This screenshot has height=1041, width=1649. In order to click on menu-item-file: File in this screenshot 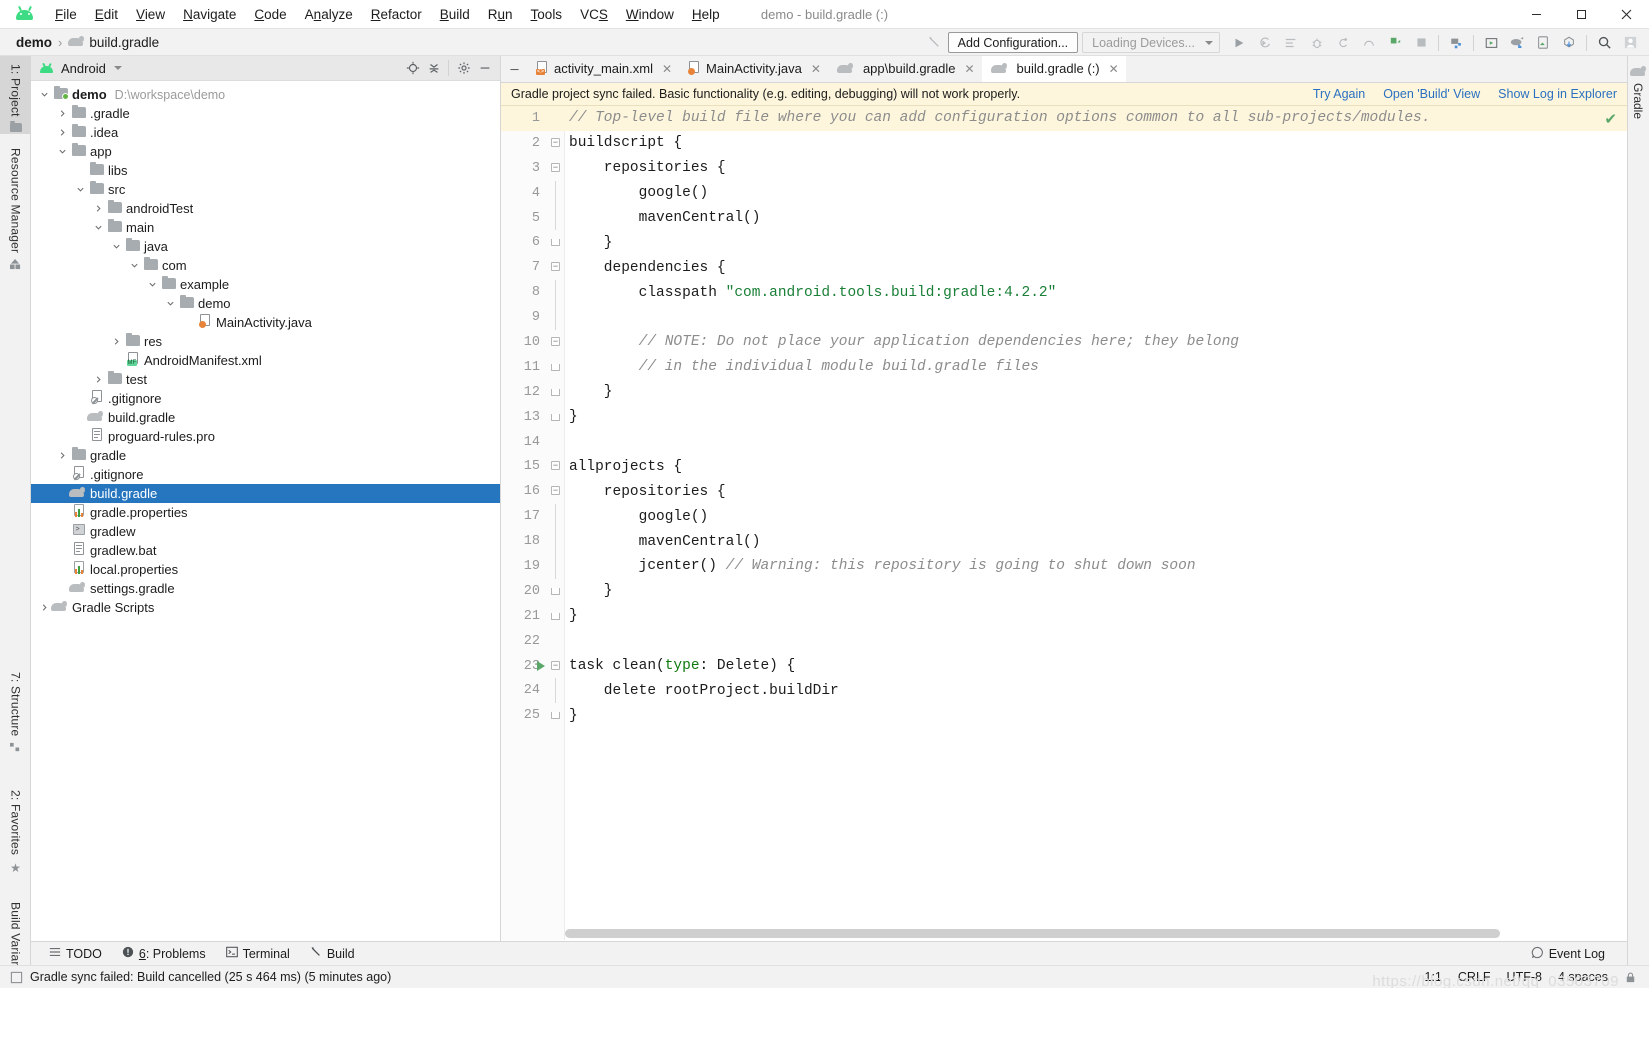, I will do `click(66, 14)`.